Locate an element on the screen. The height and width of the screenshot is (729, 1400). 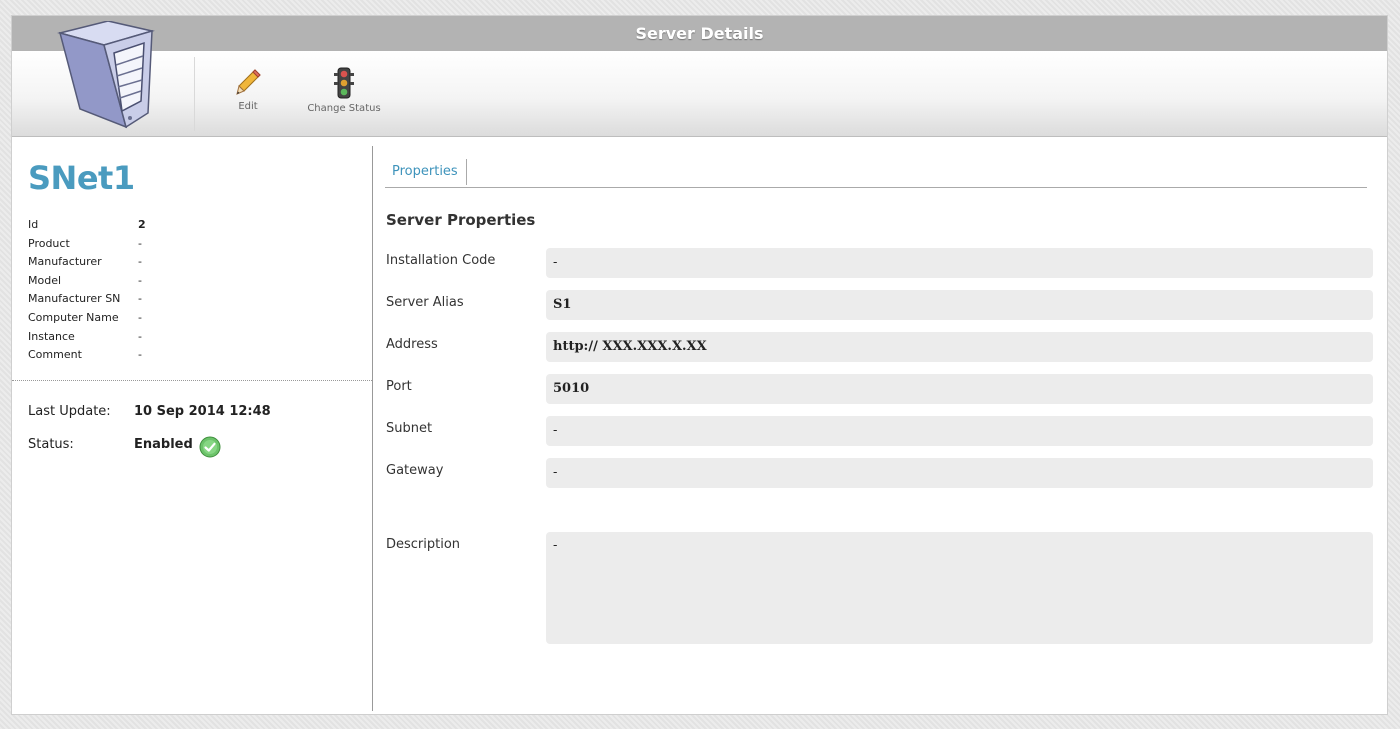
status-label: Status: is located at coordinates (51, 444).